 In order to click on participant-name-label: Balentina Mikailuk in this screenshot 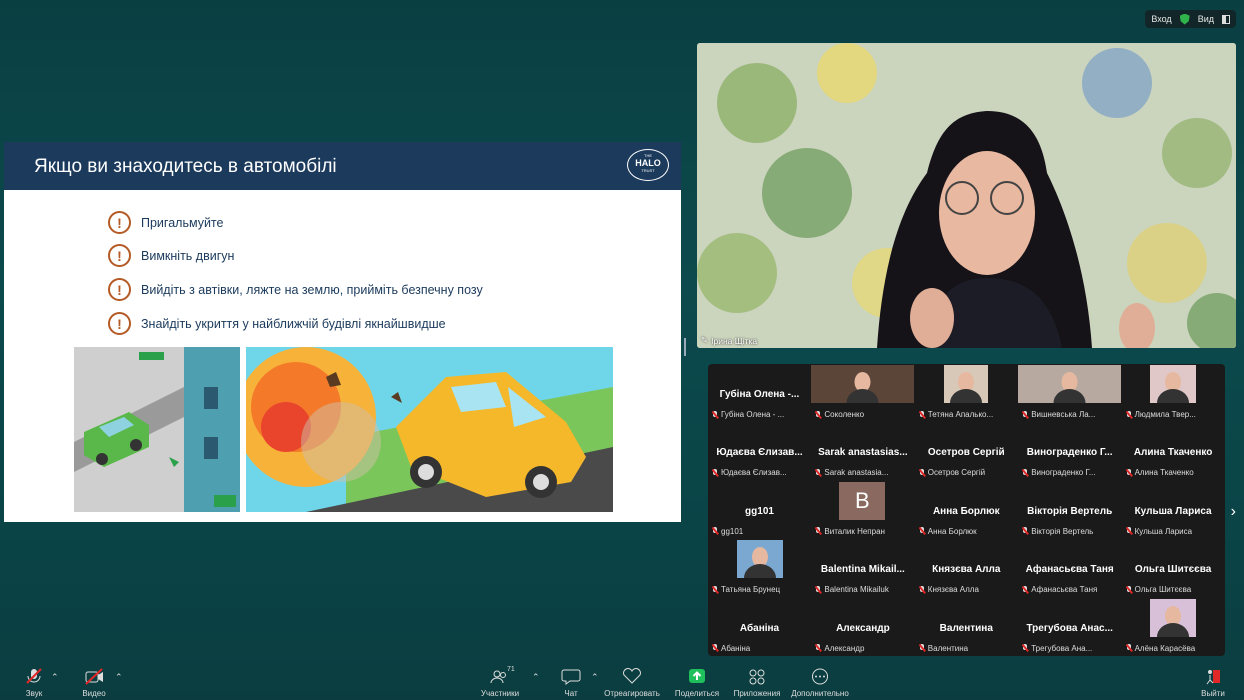, I will do `click(863, 589)`.